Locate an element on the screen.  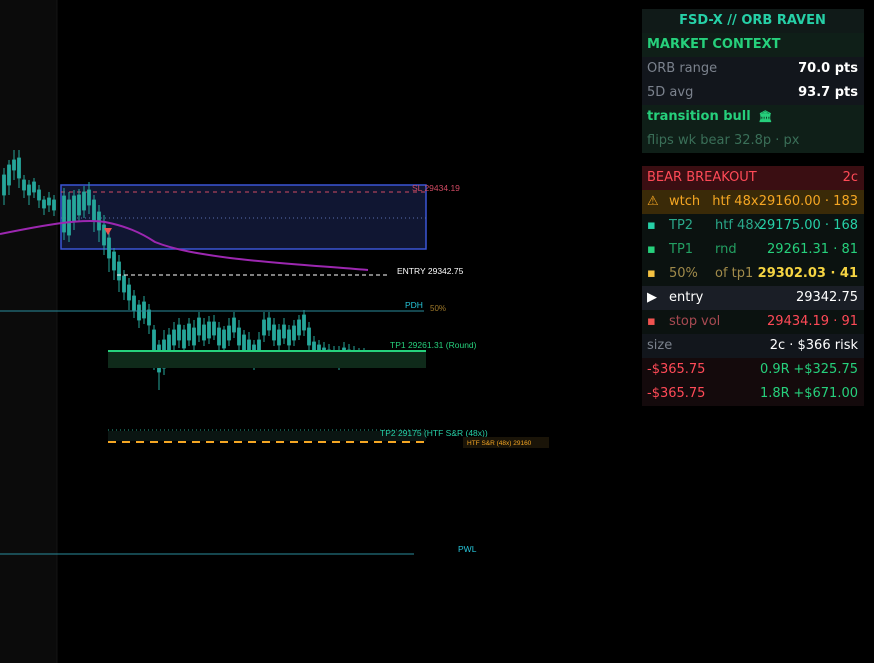
pwl-label: PWL is located at coordinates (467, 549).